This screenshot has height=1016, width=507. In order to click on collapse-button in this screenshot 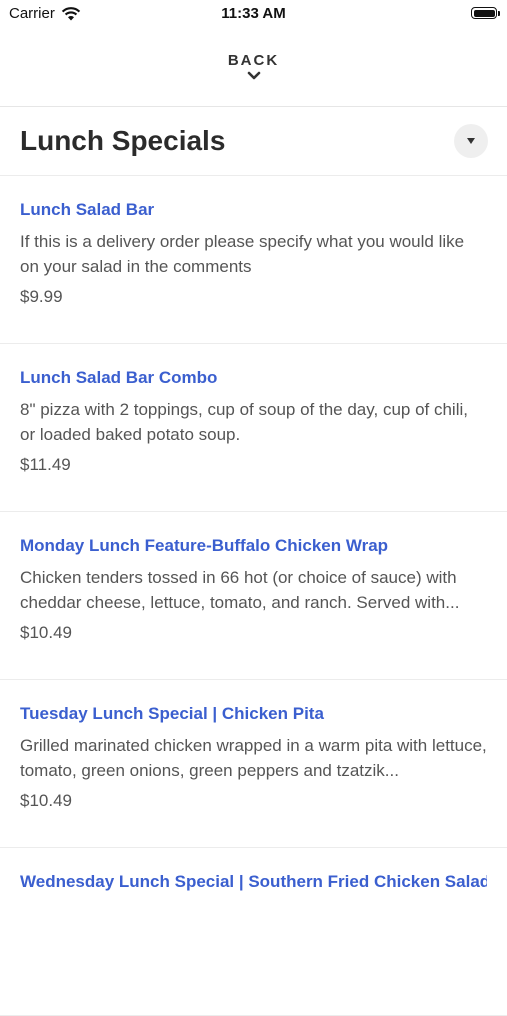, I will do `click(471, 141)`.